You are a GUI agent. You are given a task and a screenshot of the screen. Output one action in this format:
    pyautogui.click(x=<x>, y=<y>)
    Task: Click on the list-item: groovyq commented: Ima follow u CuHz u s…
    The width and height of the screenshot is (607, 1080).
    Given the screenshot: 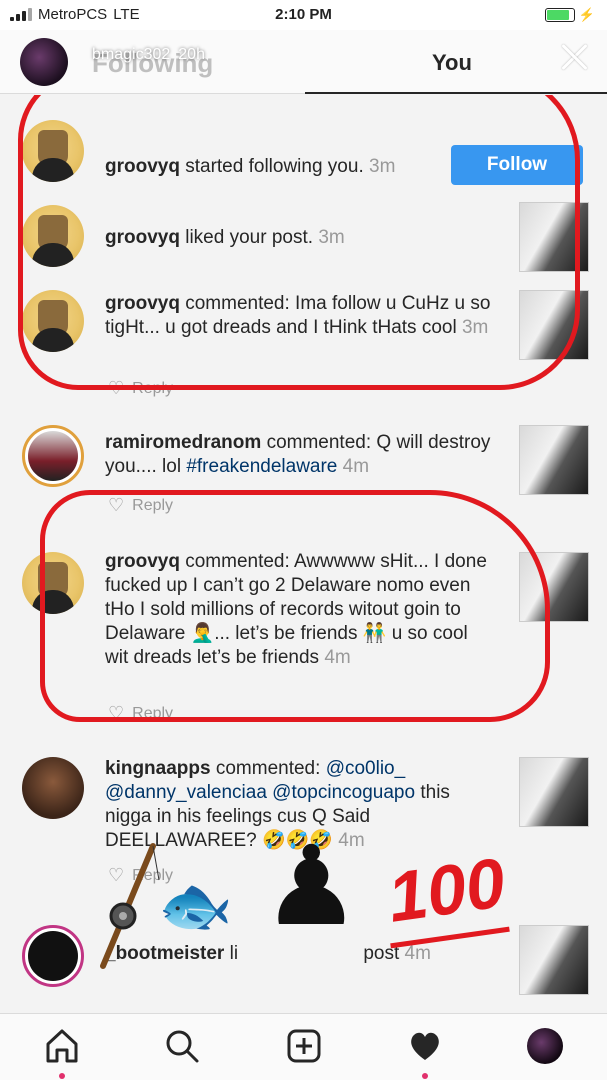 What is the action you would take?
    pyautogui.click(x=303, y=343)
    